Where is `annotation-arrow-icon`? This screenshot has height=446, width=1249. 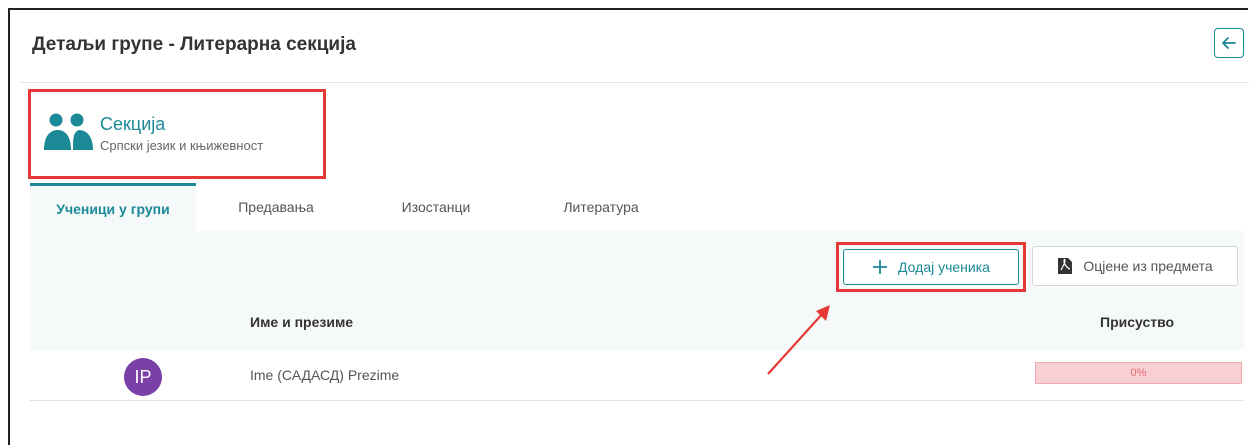
annotation-arrow-icon is located at coordinates (798, 340).